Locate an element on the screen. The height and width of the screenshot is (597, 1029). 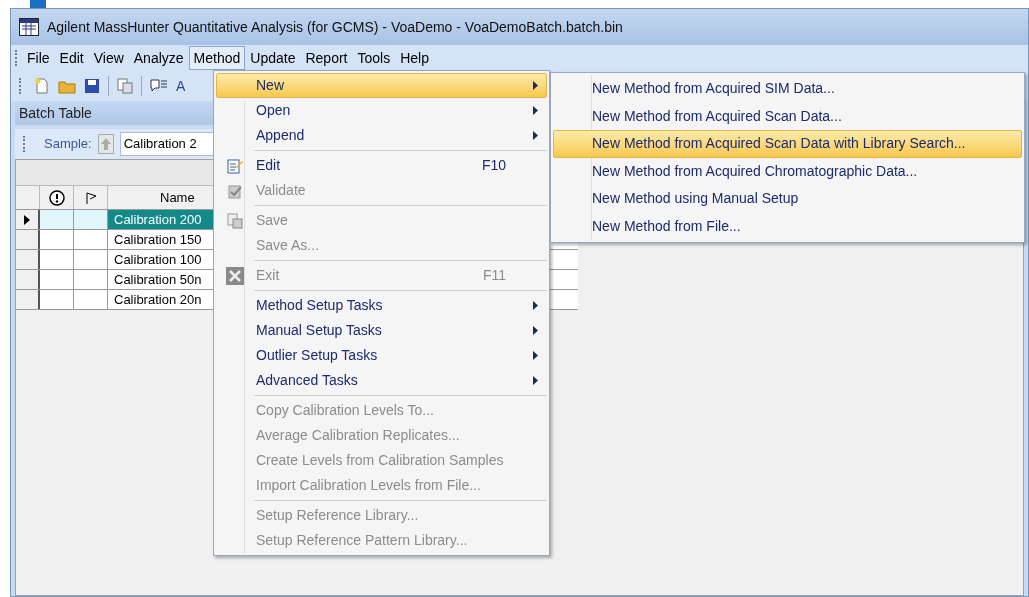
panel-title: Batch Table is located at coordinates (55, 113).